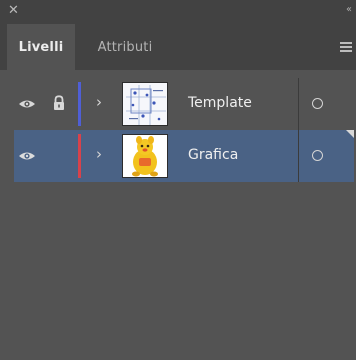 The image size is (358, 360). I want to click on panel-titlebar: ✕ ‹‹, so click(178, 12).